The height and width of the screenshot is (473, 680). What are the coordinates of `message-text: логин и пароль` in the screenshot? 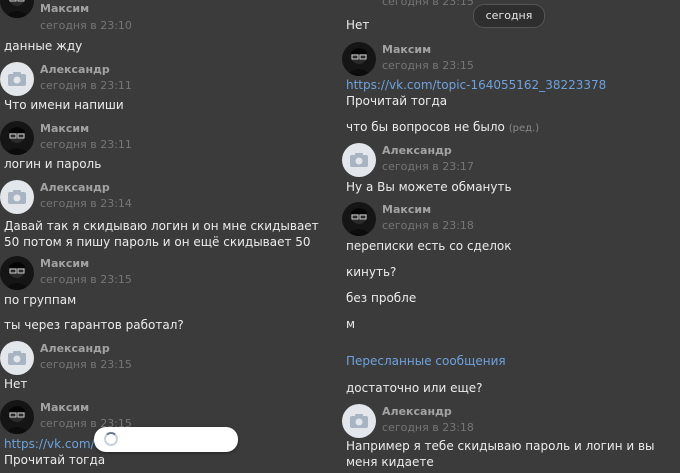 It's located at (53, 164).